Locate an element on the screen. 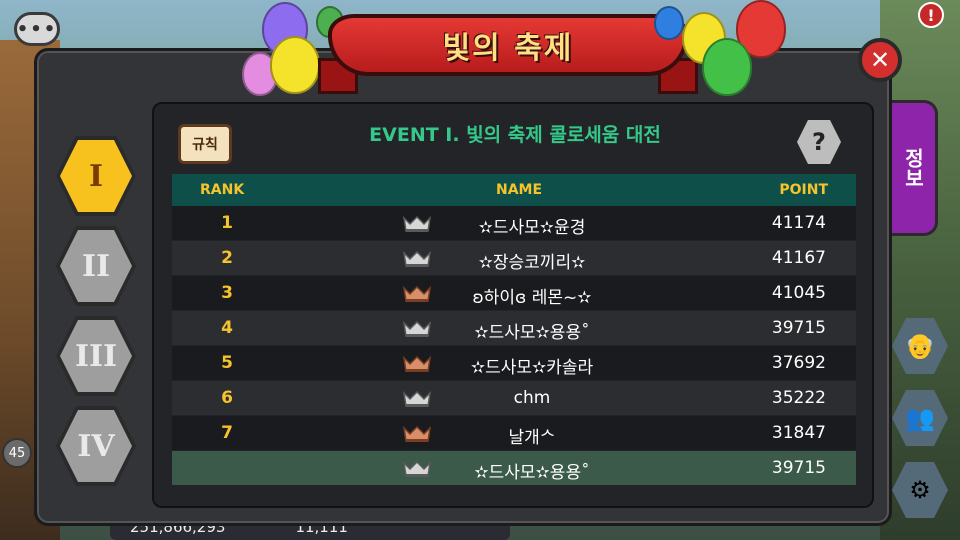  table-row: 4 ✫드사모✫용용˚ 39715 is located at coordinates (514, 328).